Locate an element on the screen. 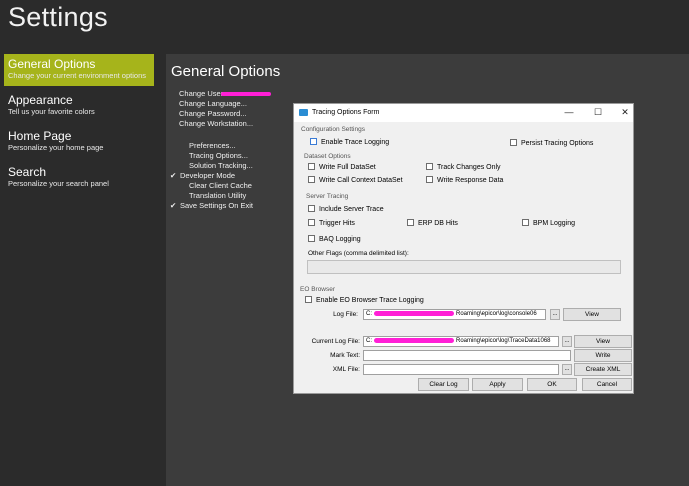  current-log-view-button: View is located at coordinates (603, 341).